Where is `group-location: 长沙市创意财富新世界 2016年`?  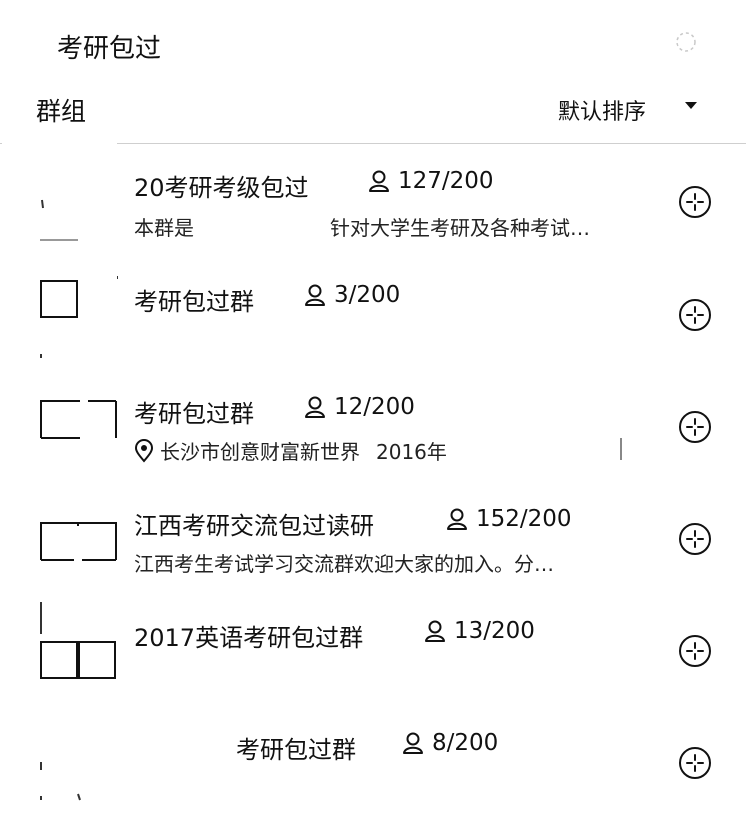
group-location: 长沙市创意财富新世界 2016年 is located at coordinates (290, 450).